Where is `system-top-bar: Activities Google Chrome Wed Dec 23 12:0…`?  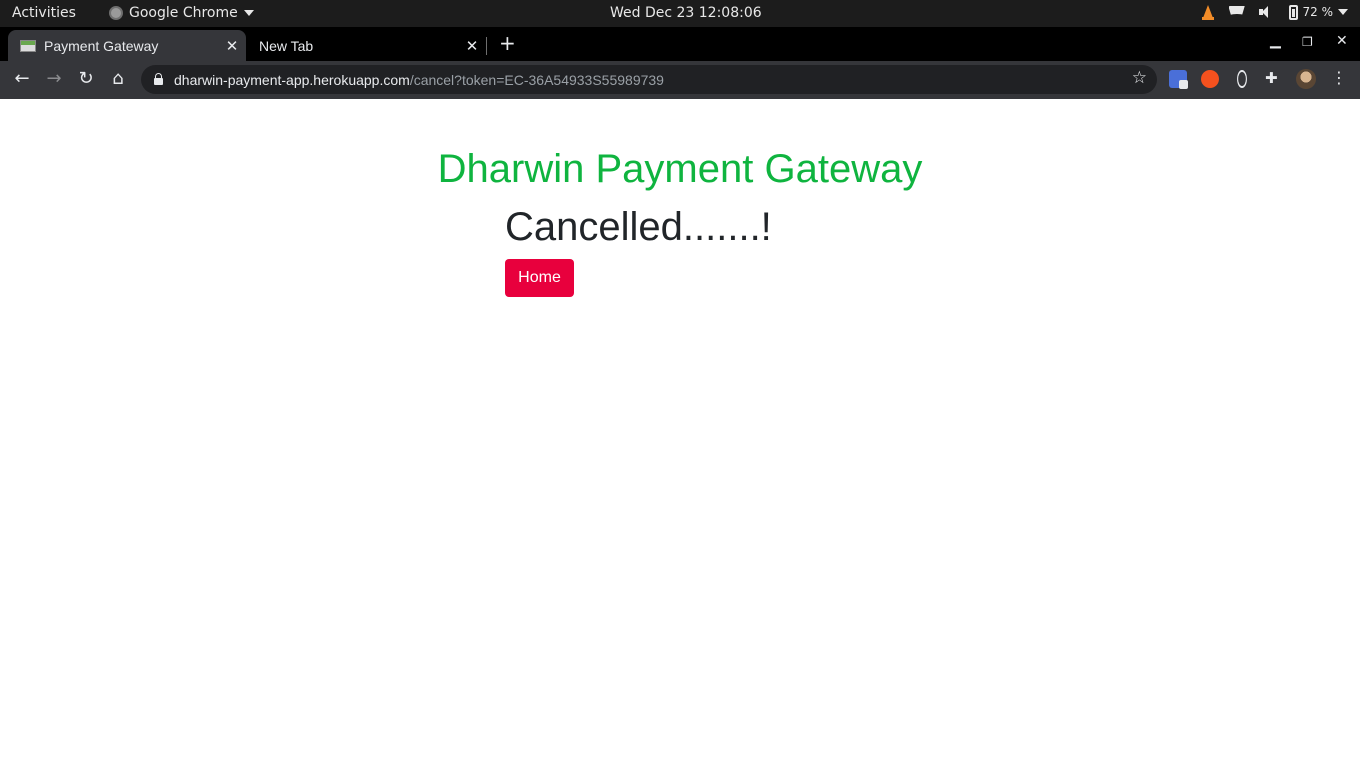 system-top-bar: Activities Google Chrome Wed Dec 23 12:0… is located at coordinates (680, 13).